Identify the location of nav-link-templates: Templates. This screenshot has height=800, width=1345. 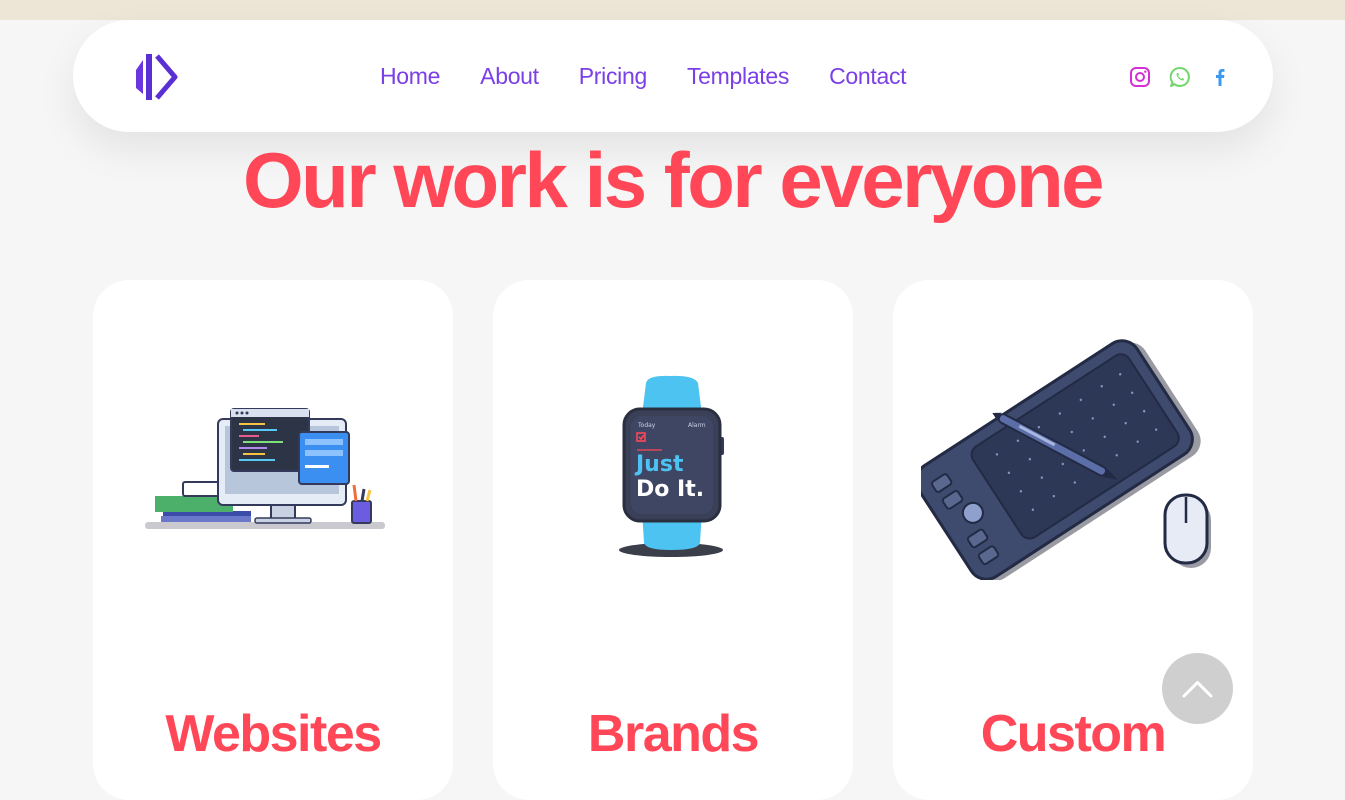
(738, 77).